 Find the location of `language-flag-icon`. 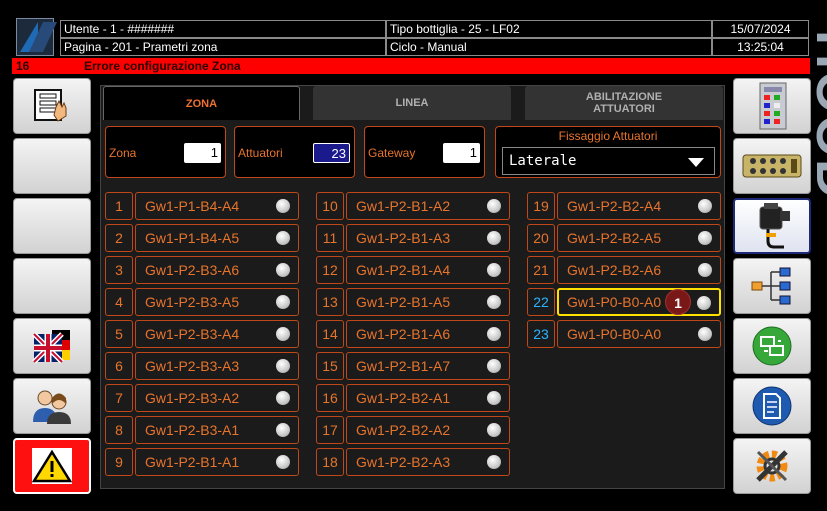

language-flag-icon is located at coordinates (51, 347).